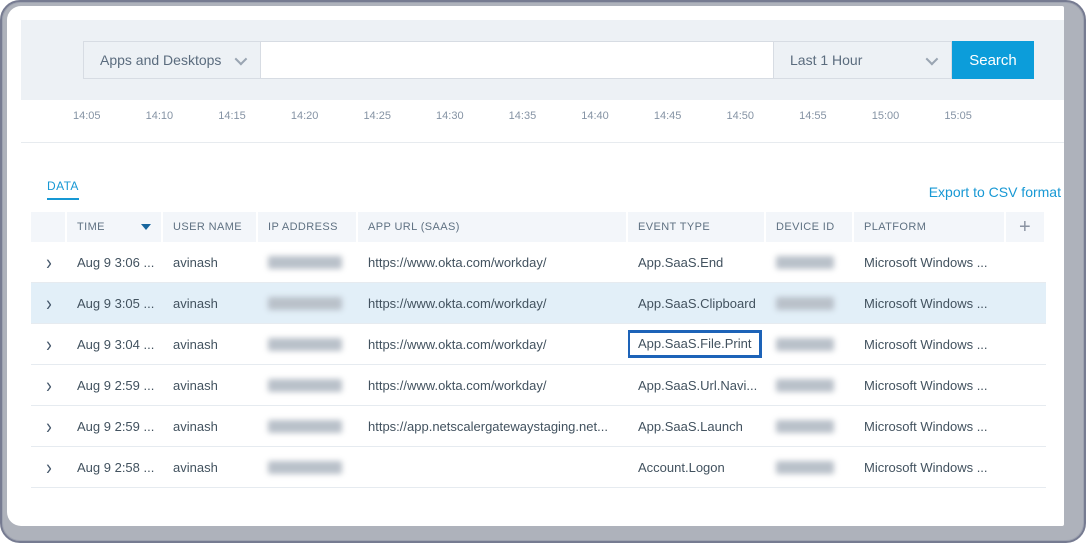 The height and width of the screenshot is (543, 1086). Describe the element at coordinates (308, 227) in the screenshot. I see `header-ip-address: IP ADDRESS` at that location.